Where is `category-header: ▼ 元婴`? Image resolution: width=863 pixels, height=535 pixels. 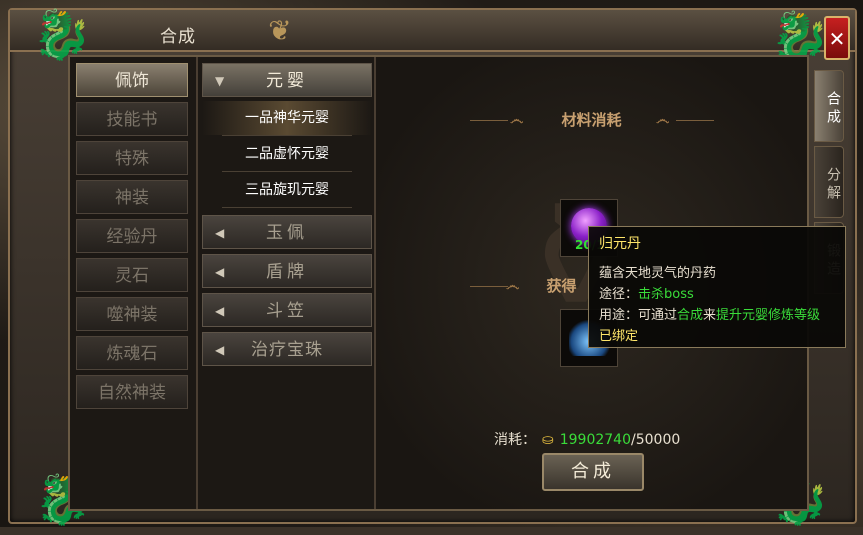
category-header: ▼ 元婴 is located at coordinates (287, 80).